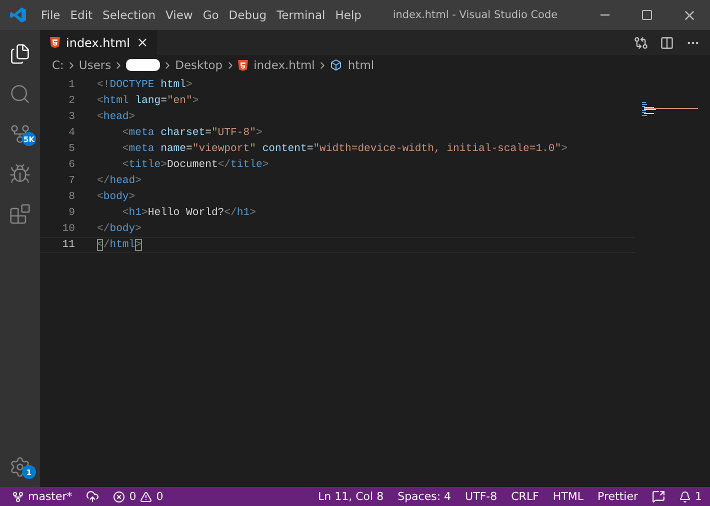  Describe the element at coordinates (71, 213) in the screenshot. I see `line-number: 9` at that location.